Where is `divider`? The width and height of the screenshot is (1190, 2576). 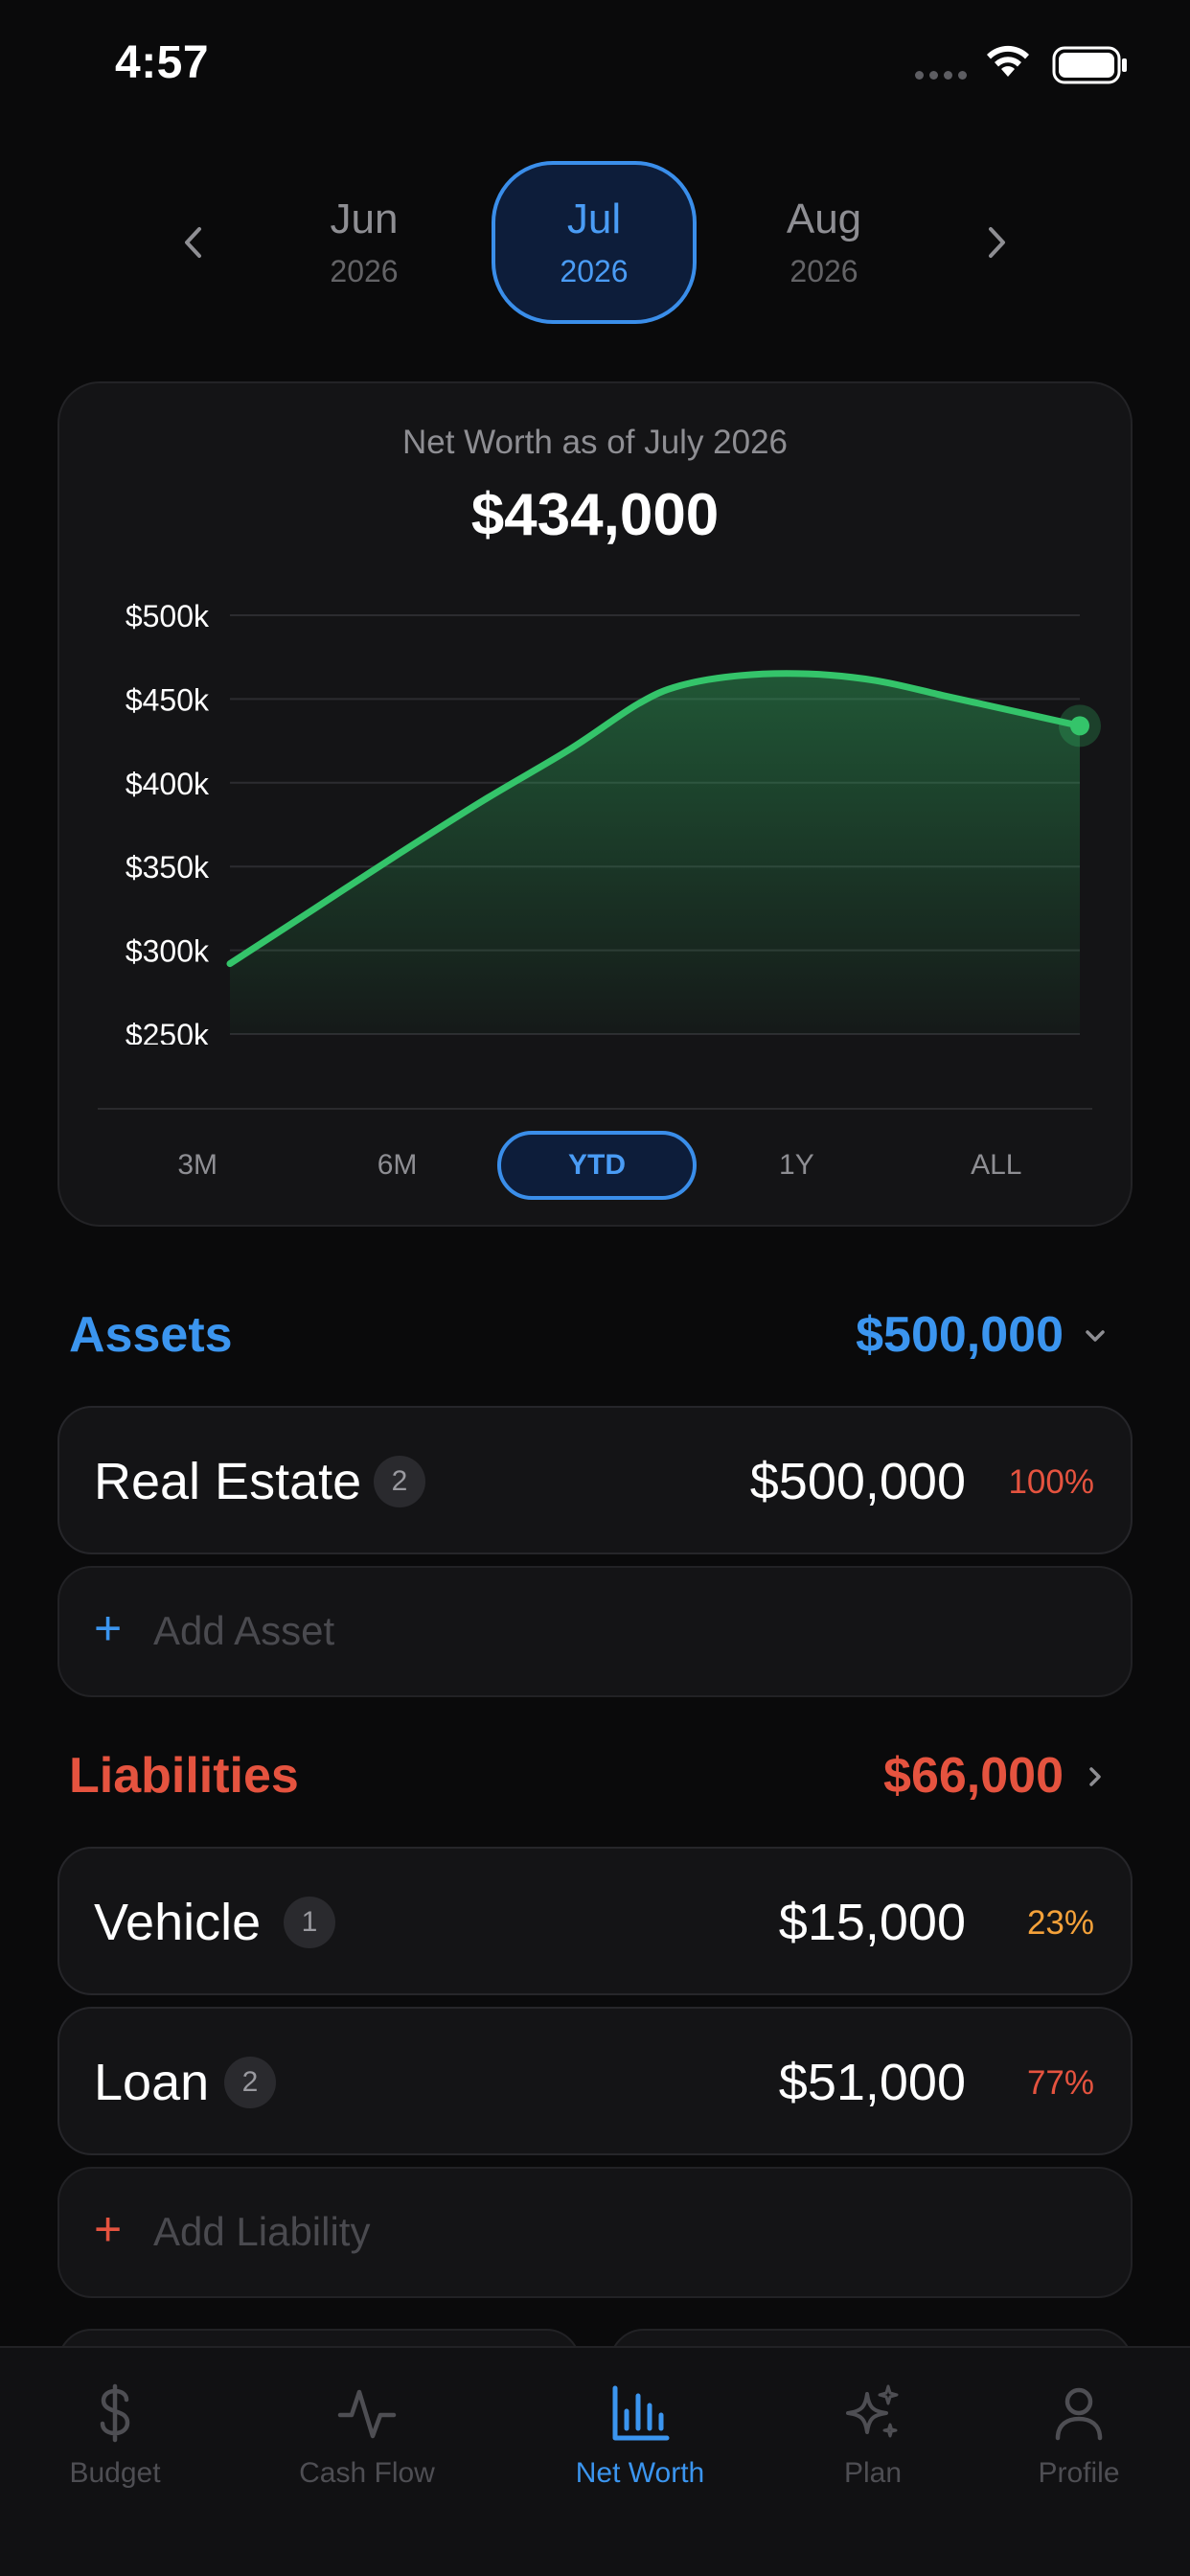 divider is located at coordinates (595, 1109).